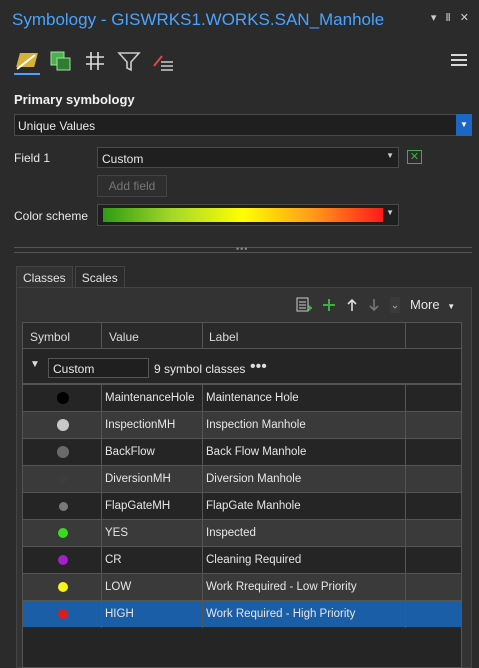  What do you see at coordinates (280, 614) in the screenshot?
I see `label-cell: Work Required - High Priority` at bounding box center [280, 614].